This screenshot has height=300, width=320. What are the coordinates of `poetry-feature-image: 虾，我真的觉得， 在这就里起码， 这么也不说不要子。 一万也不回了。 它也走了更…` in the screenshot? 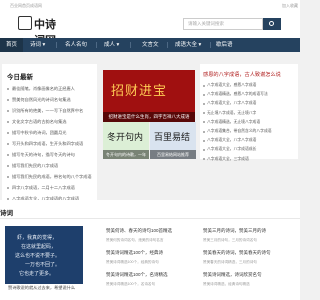 It's located at (44, 255).